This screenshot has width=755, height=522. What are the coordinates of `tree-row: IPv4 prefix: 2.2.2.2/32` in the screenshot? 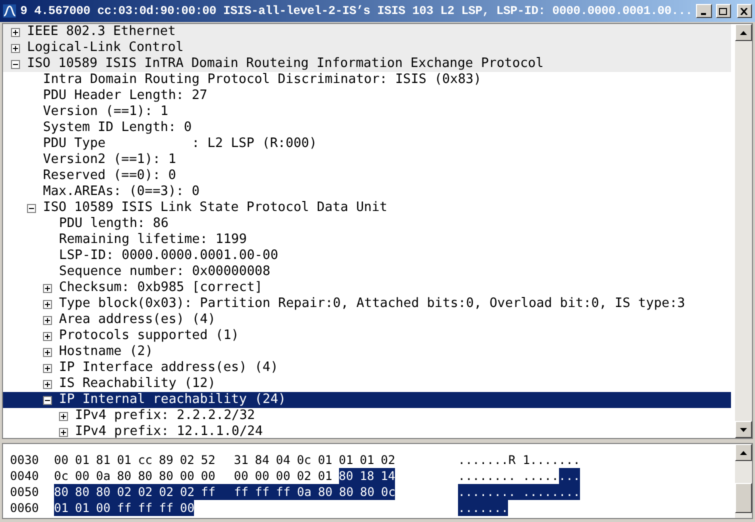 It's located at (367, 416).